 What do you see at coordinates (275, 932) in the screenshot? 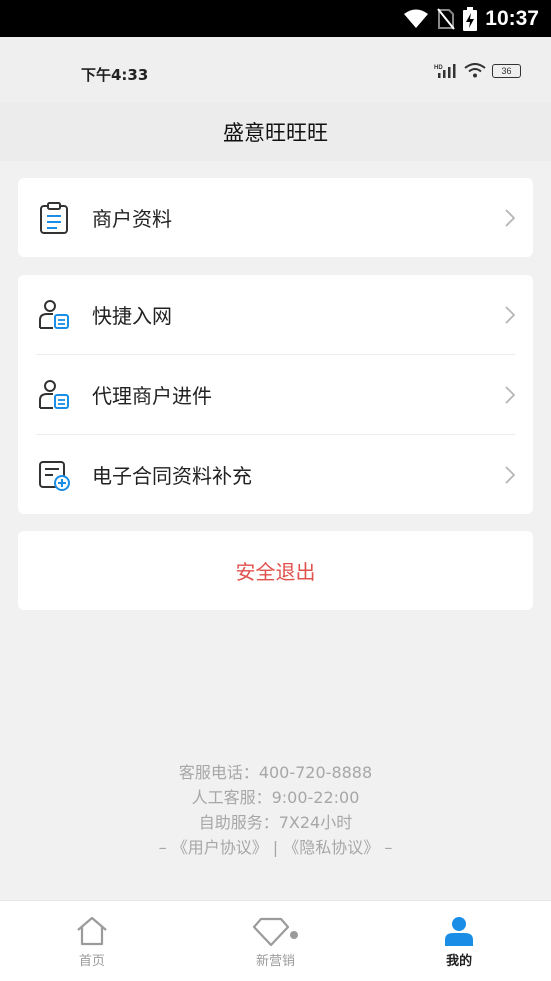
I see `diamond-icon` at bounding box center [275, 932].